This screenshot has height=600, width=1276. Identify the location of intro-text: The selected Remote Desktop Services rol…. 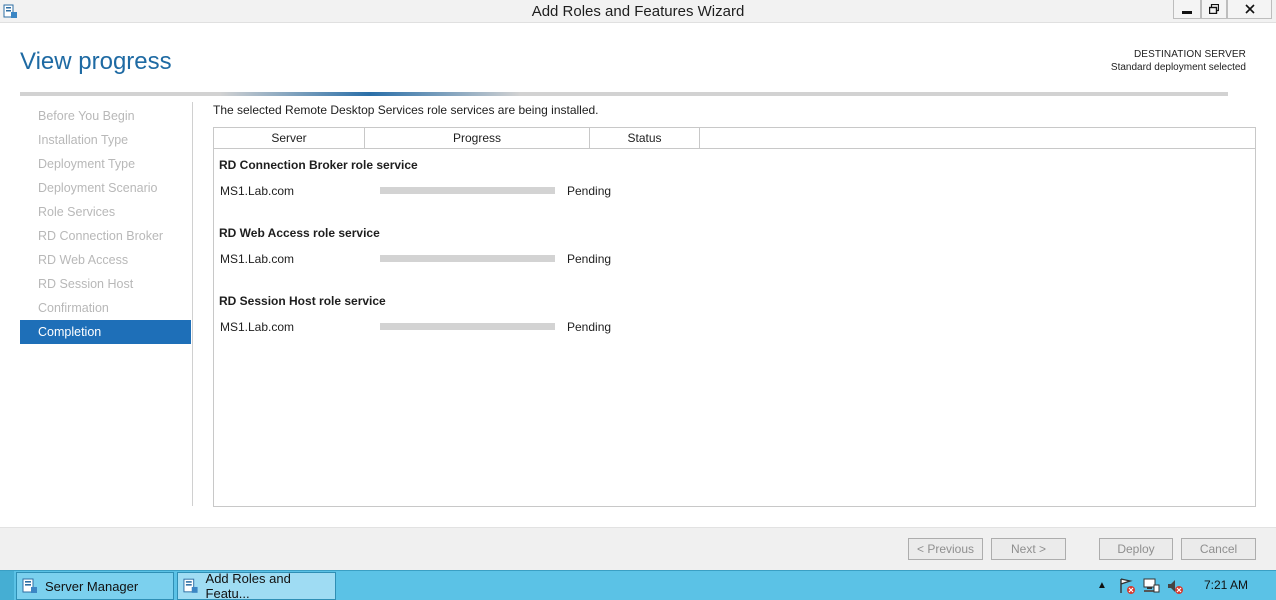
(406, 110).